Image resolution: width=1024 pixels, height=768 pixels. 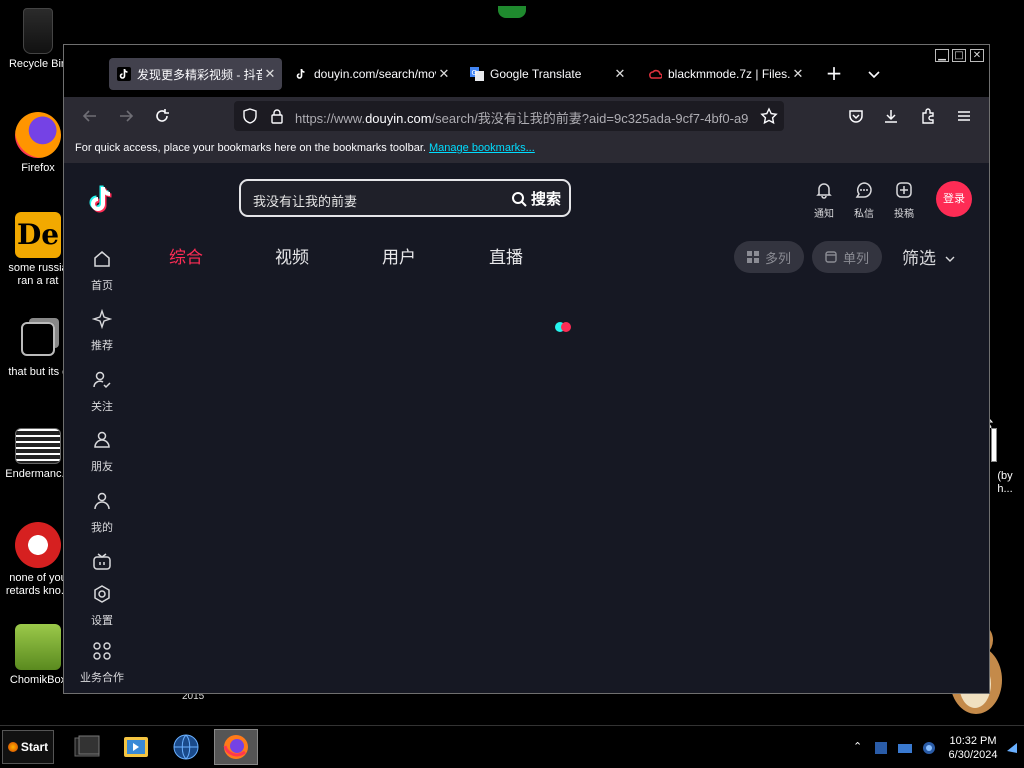 I want to click on tab-google-translate: G Google Translate ✕, so click(x=547, y=74).